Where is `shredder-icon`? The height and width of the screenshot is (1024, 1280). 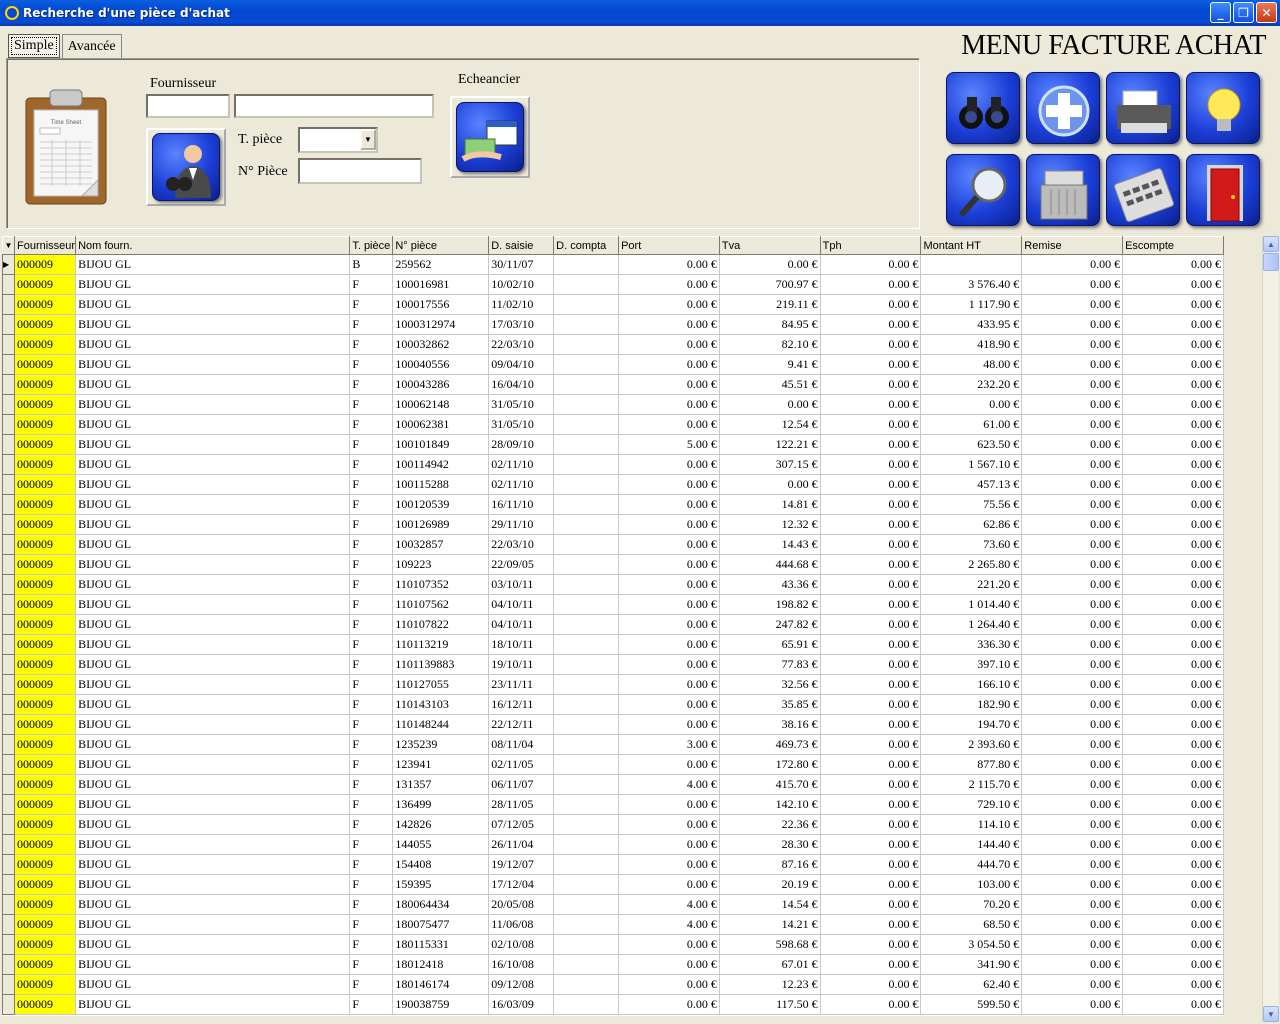
shredder-icon is located at coordinates (1063, 190).